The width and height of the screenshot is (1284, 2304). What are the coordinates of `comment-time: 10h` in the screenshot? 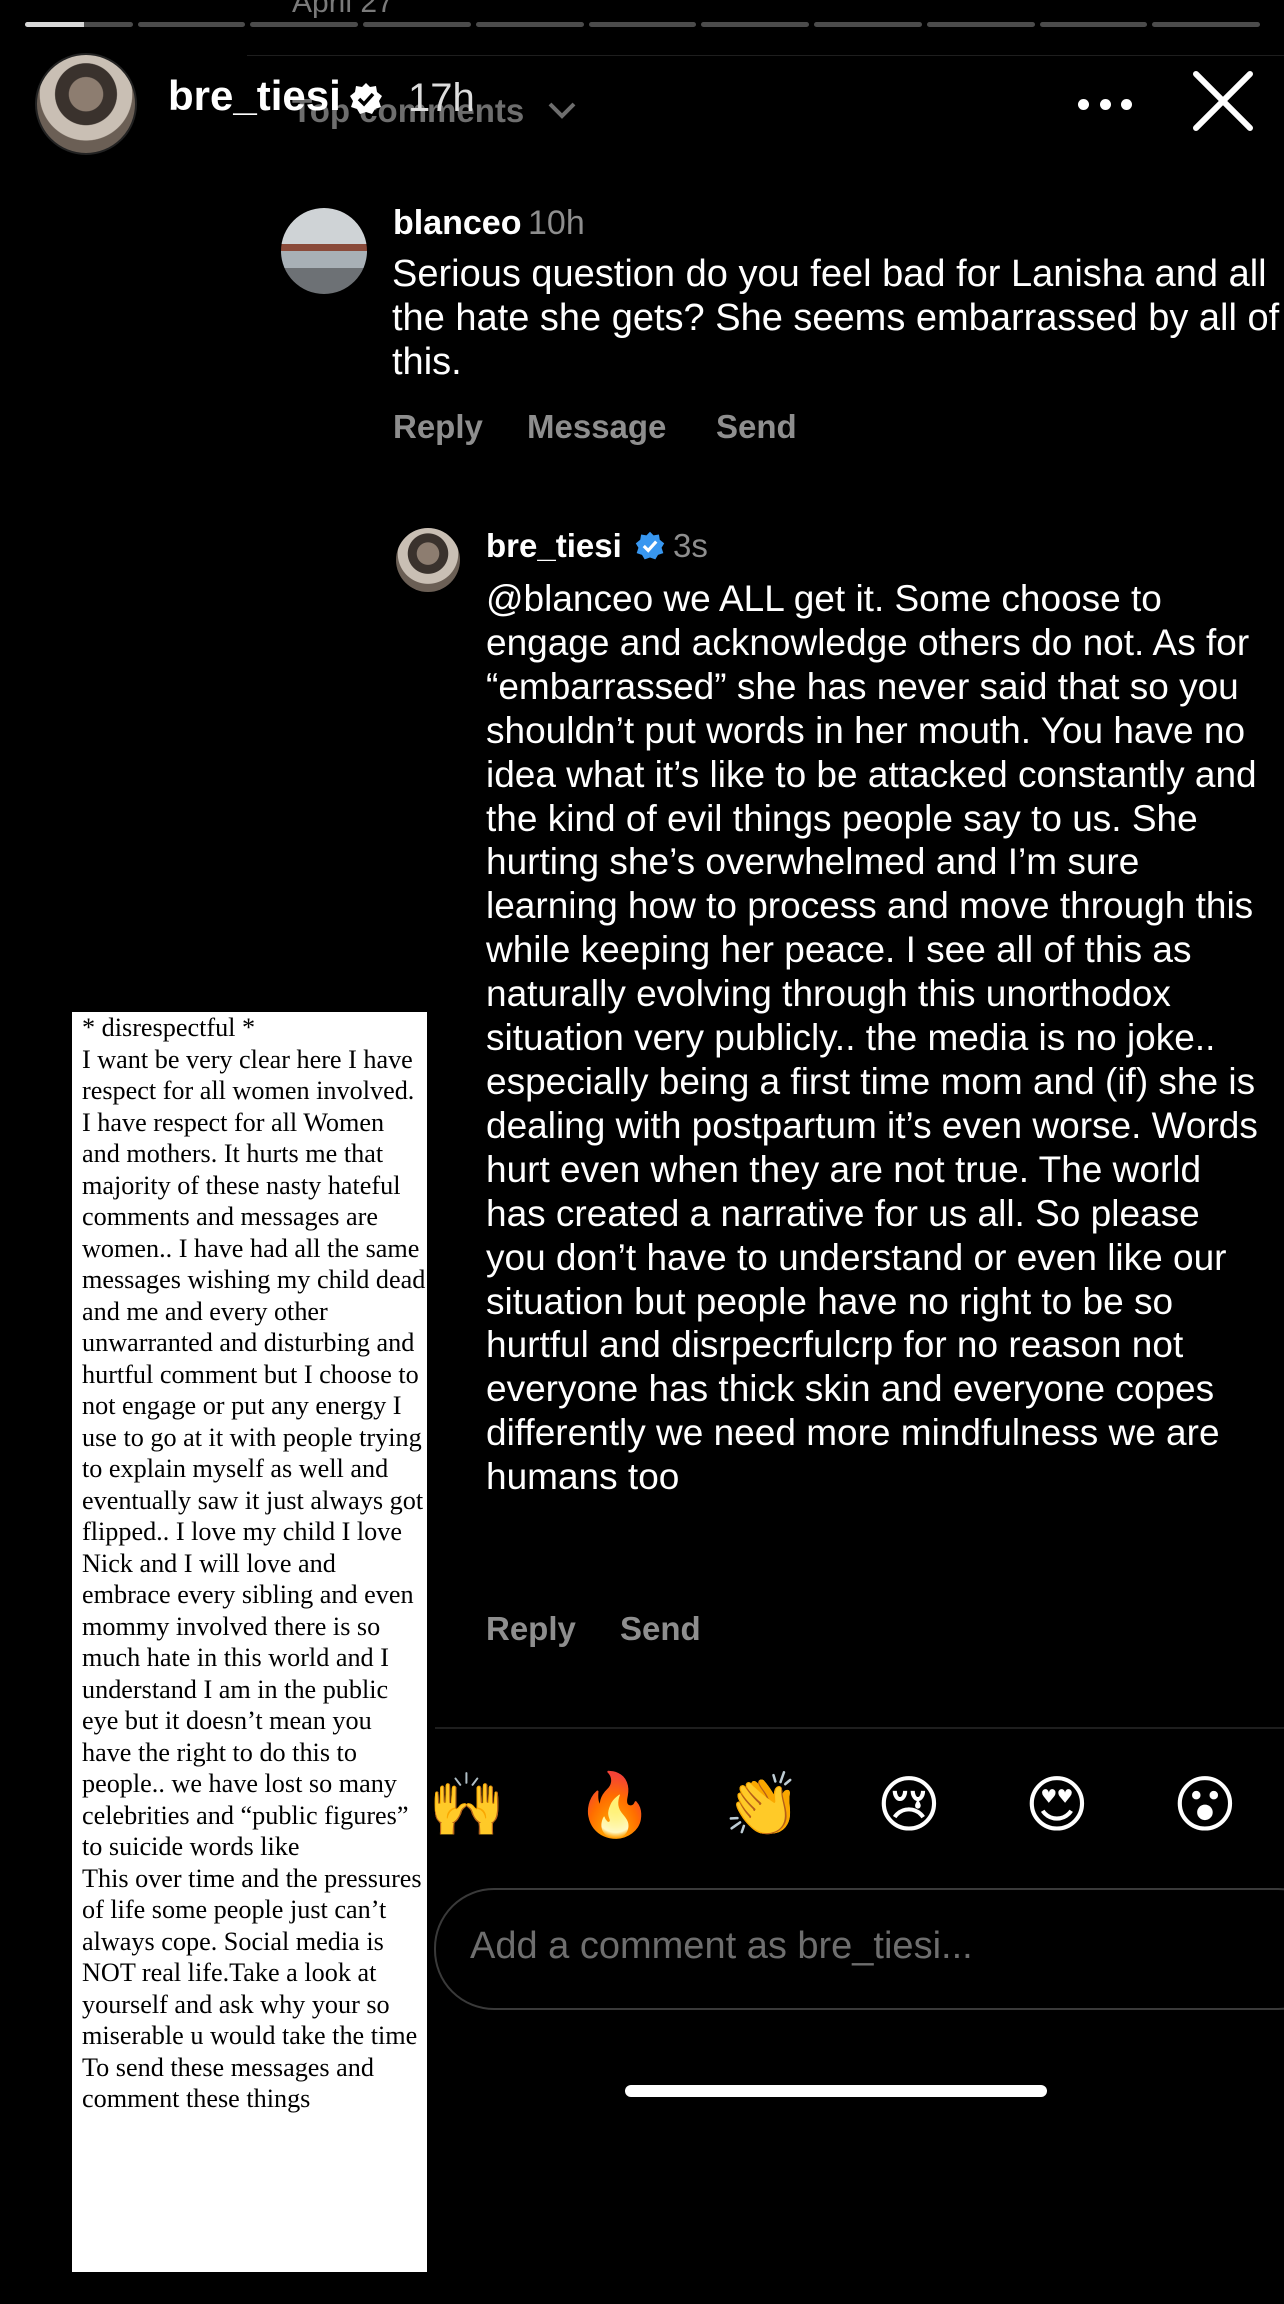 It's located at (556, 223).